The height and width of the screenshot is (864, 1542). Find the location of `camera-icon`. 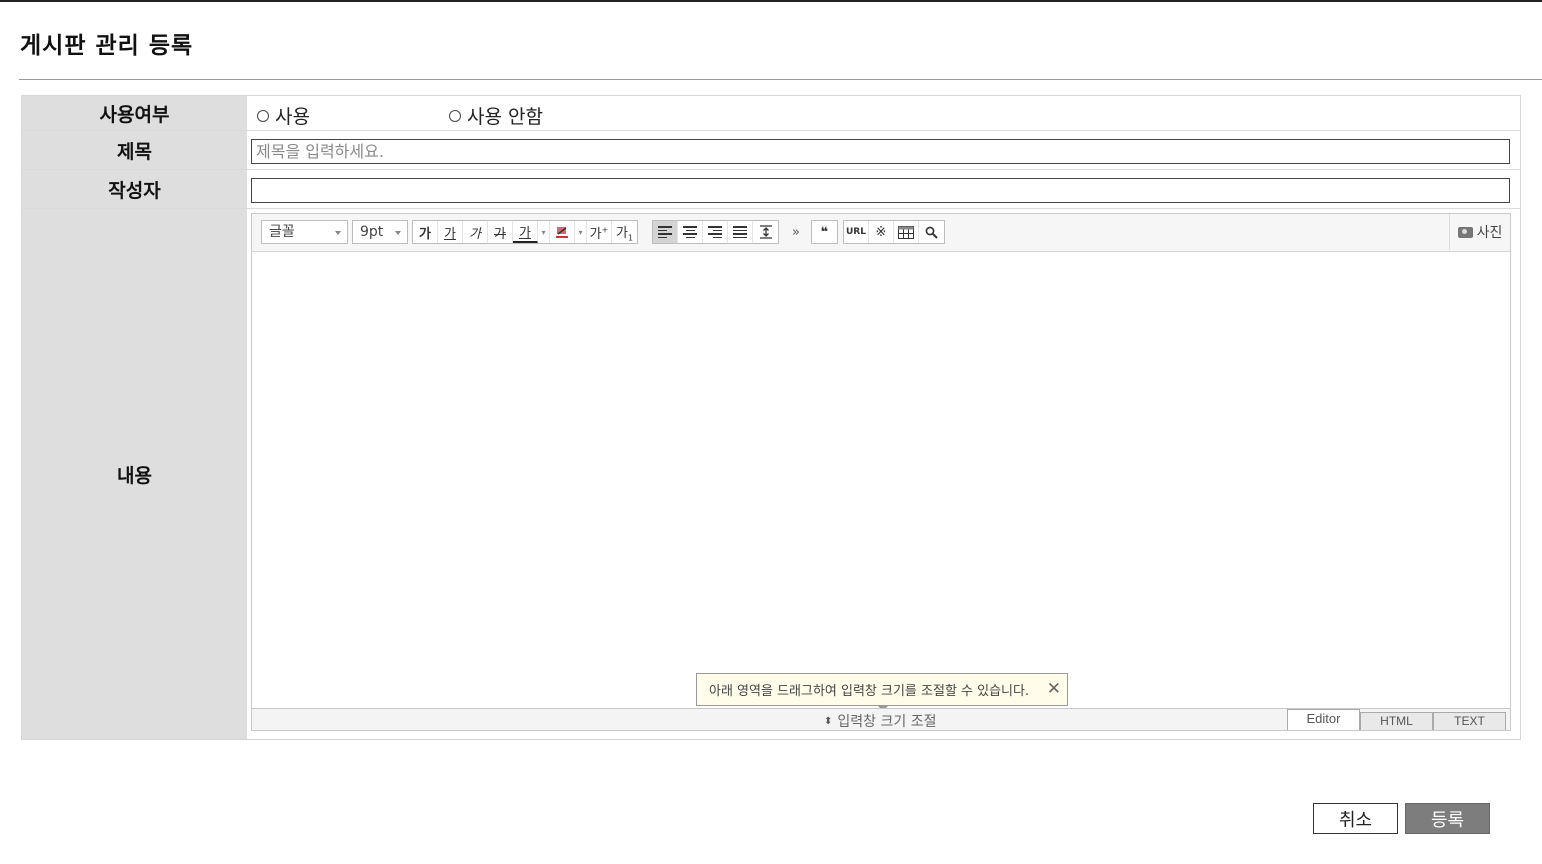

camera-icon is located at coordinates (1465, 232).